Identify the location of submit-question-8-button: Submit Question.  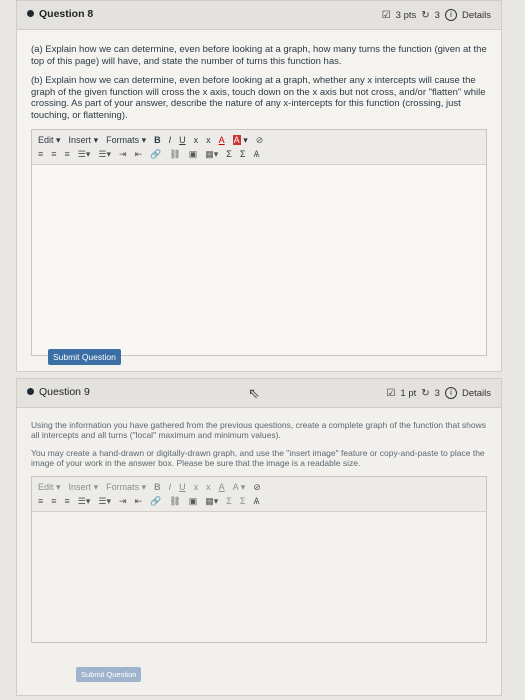
(84, 357).